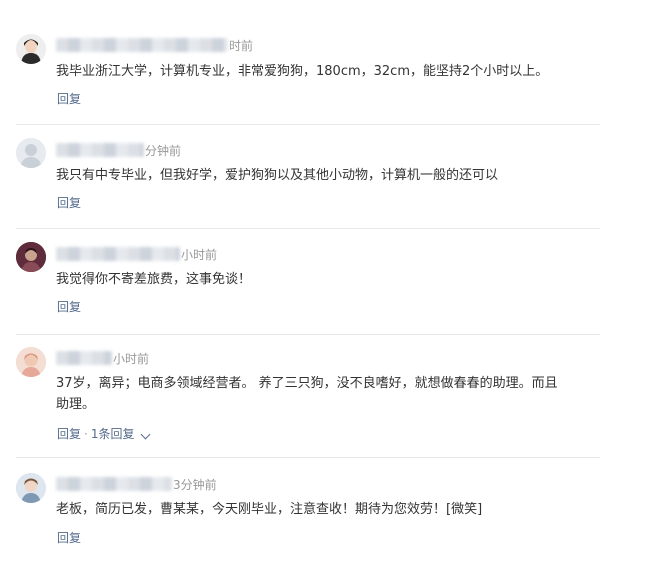  What do you see at coordinates (277, 175) in the screenshot?
I see `comment-text: 我只有中专毕业，但我好学，爱护狗狗以及其他小动物，计算机一般的还可以` at bounding box center [277, 175].